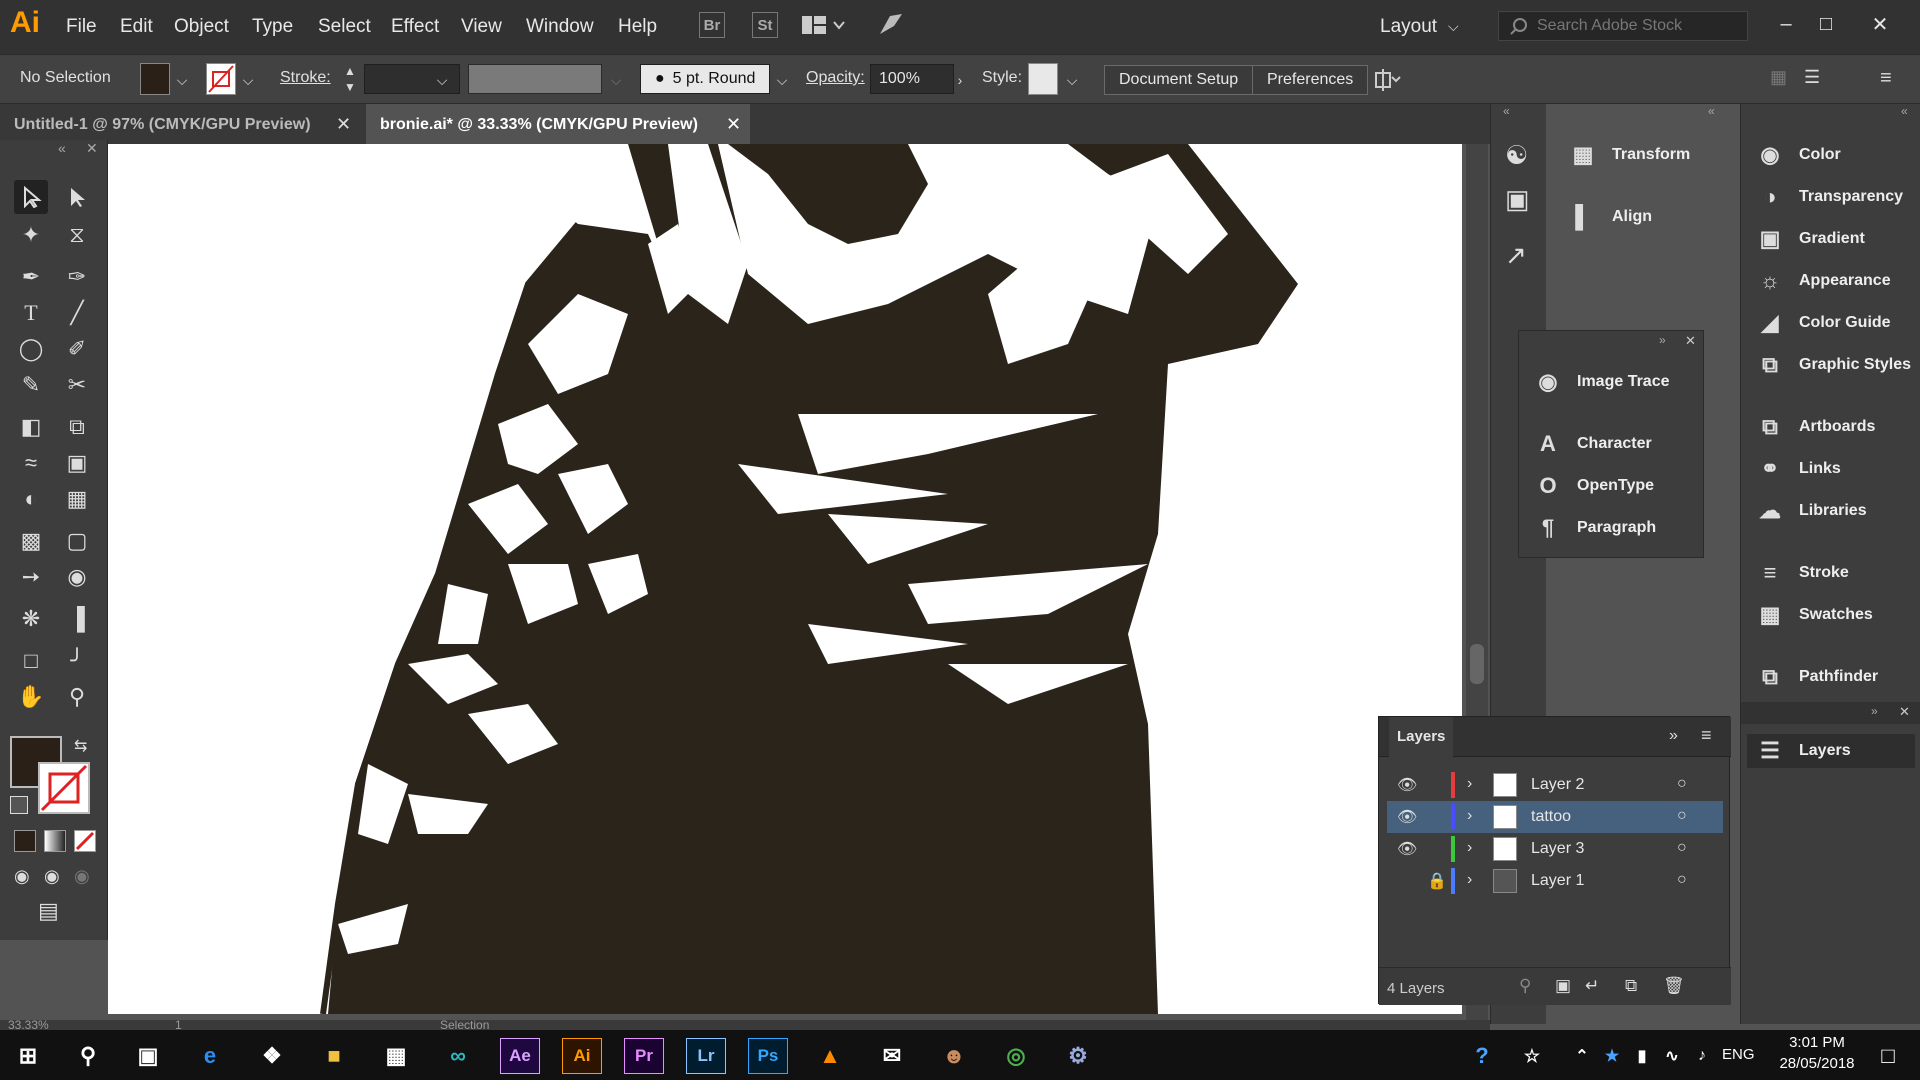 Image resolution: width=1920 pixels, height=1080 pixels. Describe the element at coordinates (1826, 24) in the screenshot. I see `maximize-button: □` at that location.